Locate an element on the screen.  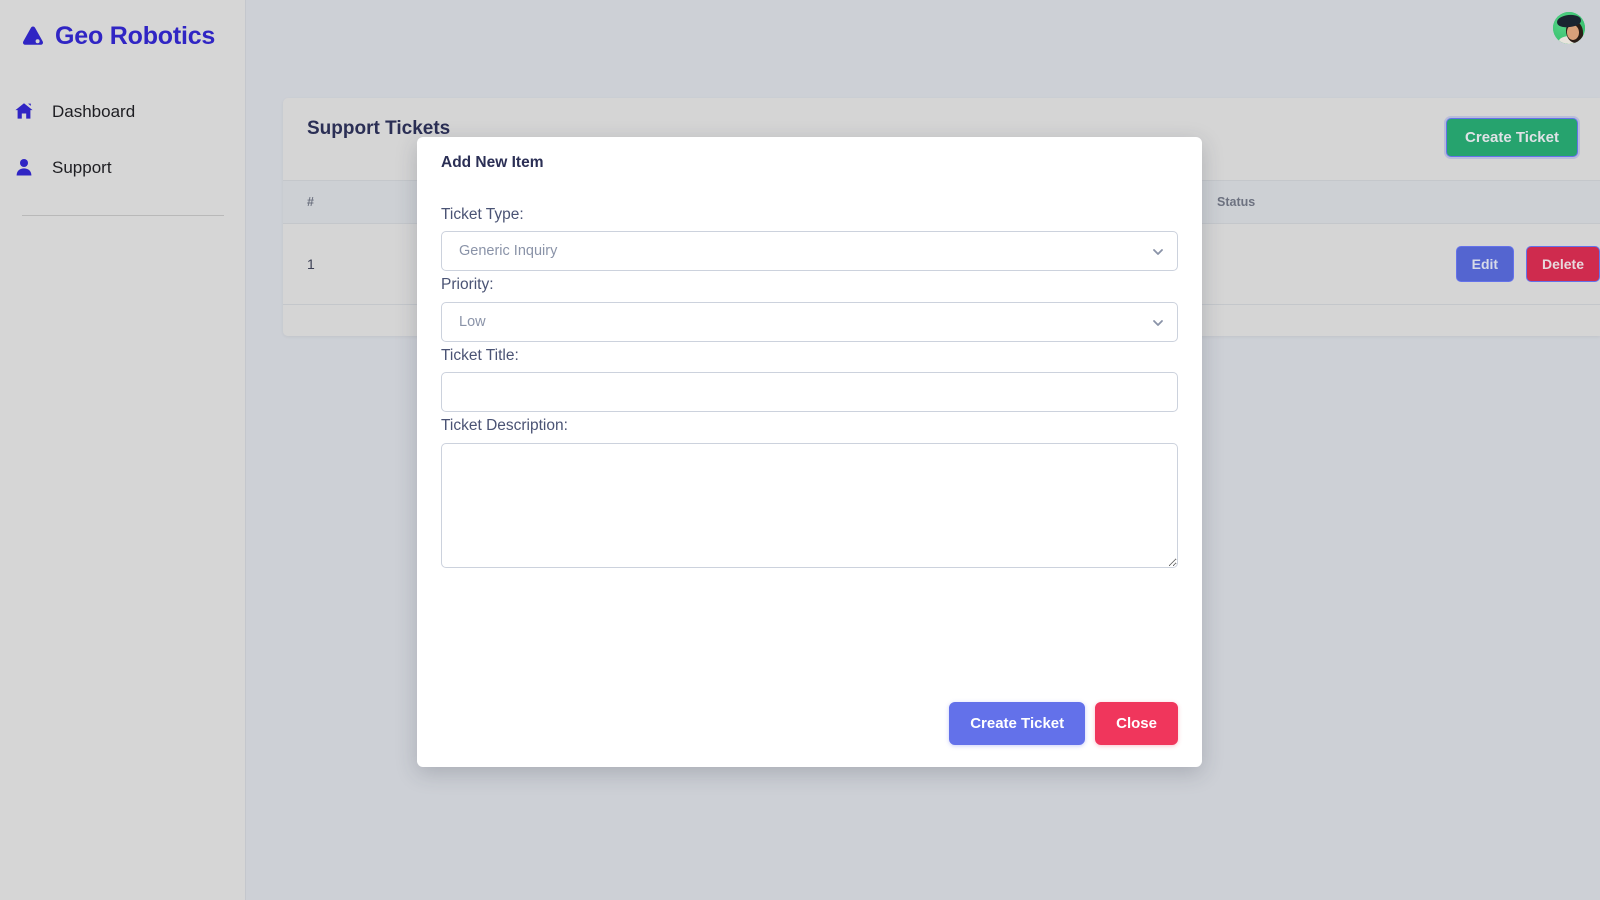
create-ticket-button: Create Ticket is located at coordinates (1512, 137).